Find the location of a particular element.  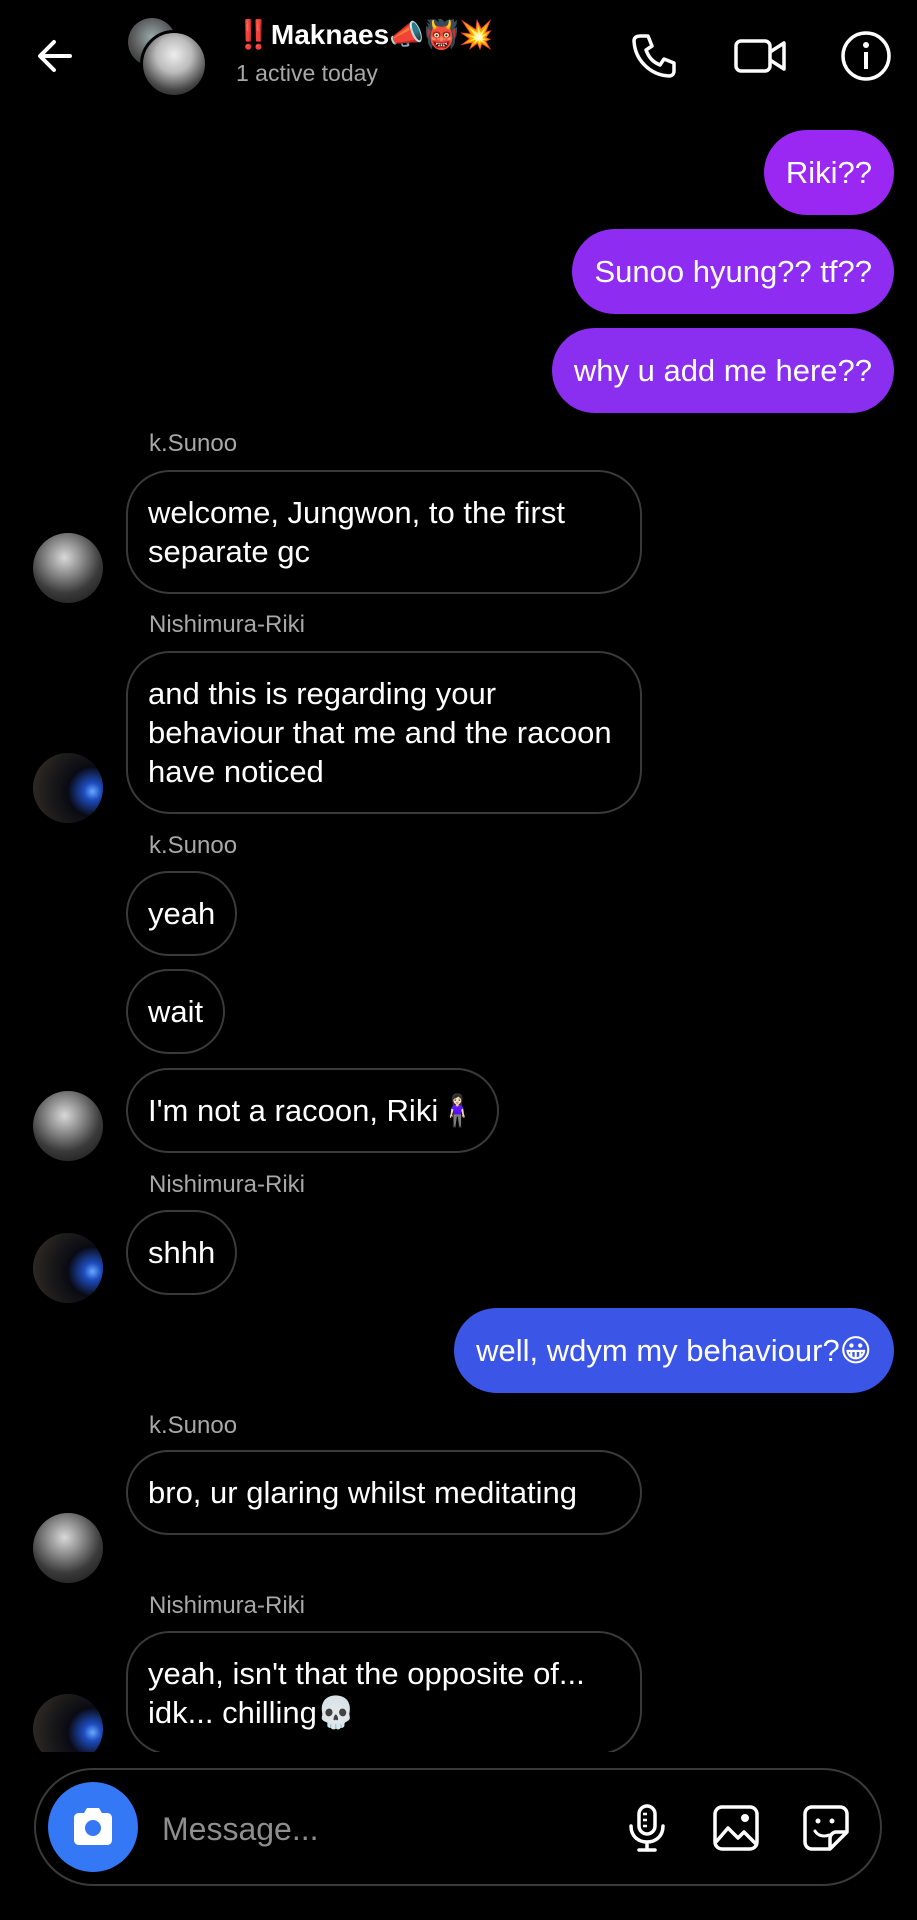

incoming-message: I'm not a racoon, Riki🧍🏻‍♀️ is located at coordinates (312, 1110).